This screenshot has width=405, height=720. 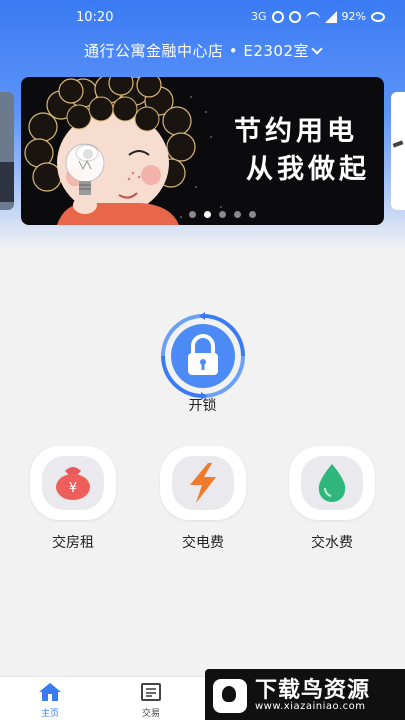 I want to click on pay-rent-button: ¥ 交房租, so click(x=73, y=499).